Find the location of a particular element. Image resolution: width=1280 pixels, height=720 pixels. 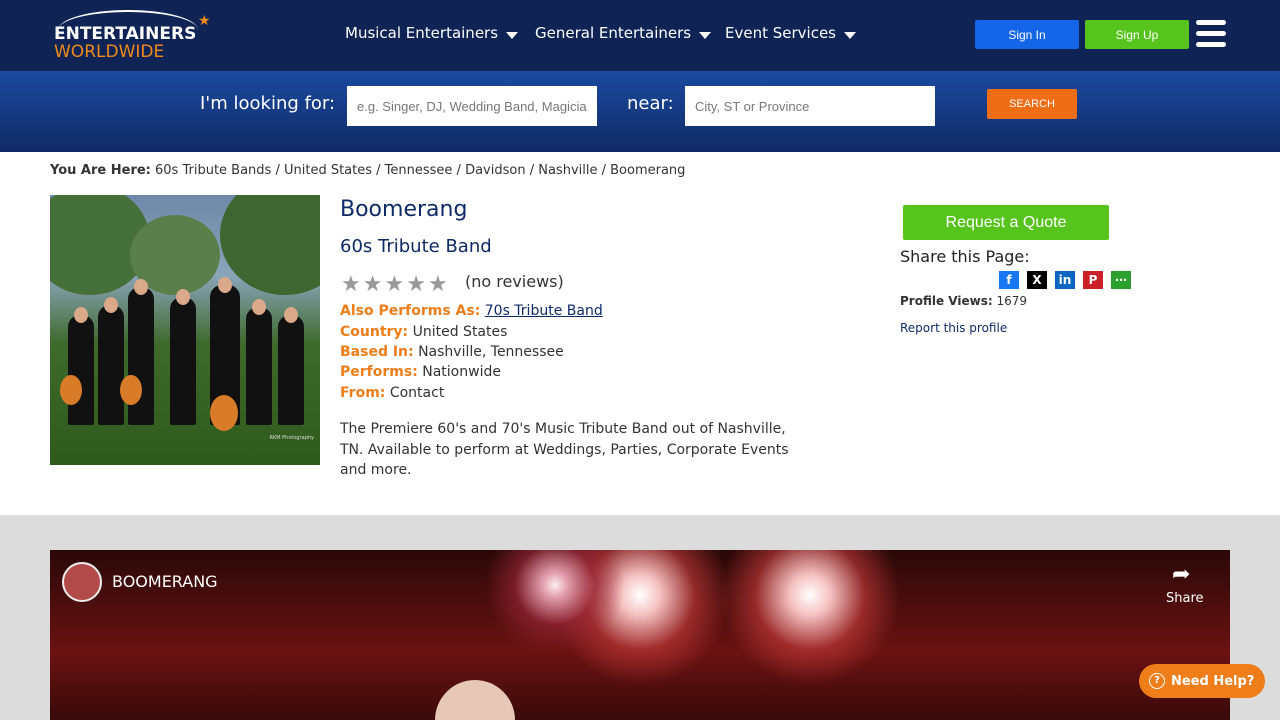

pinterest-icon: P is located at coordinates (1093, 280).